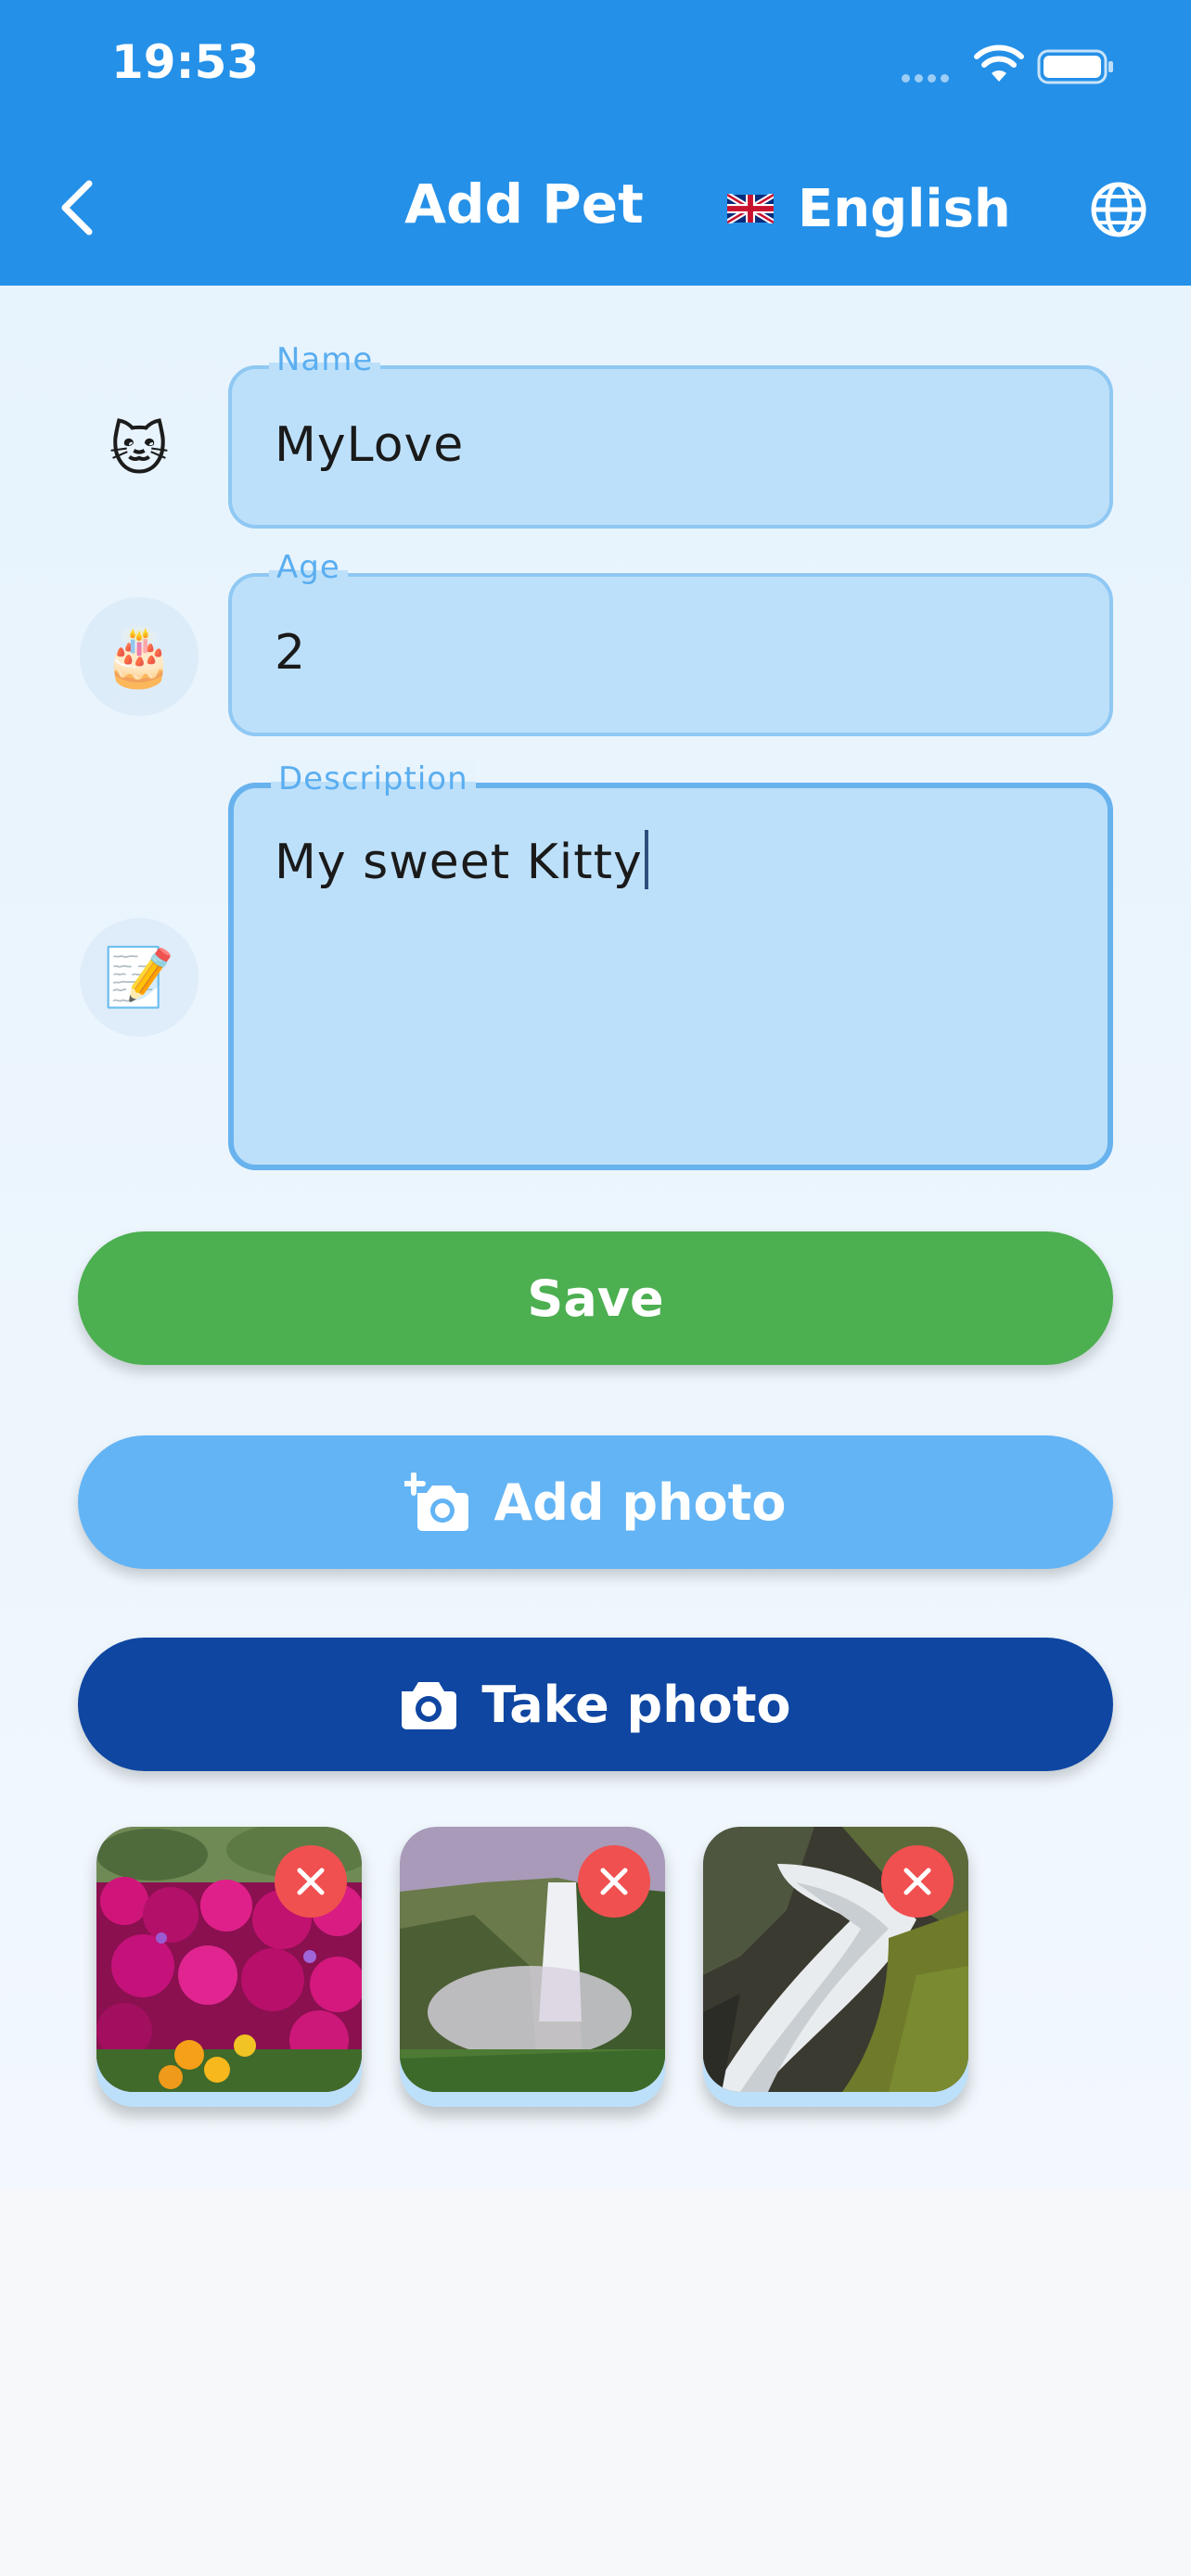  I want to click on description-field: Description My sweet Kitty, so click(670, 965).